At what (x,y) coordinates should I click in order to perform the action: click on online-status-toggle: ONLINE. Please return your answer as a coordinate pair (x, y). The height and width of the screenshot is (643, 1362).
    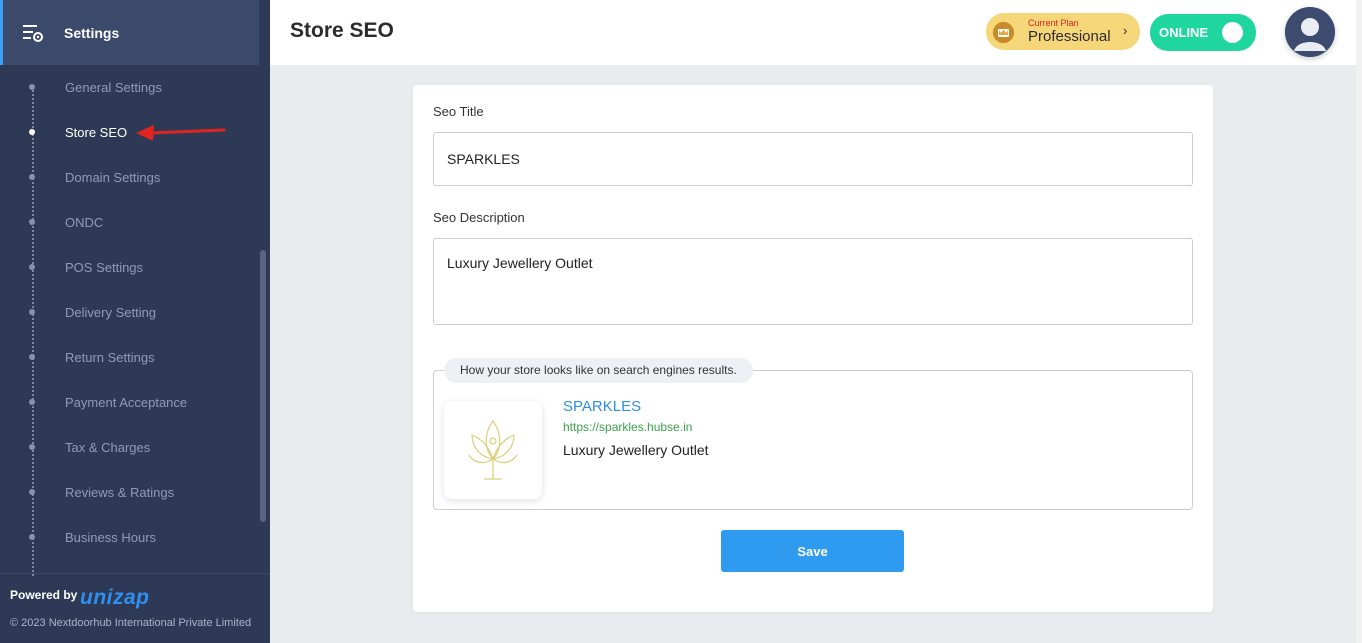
    Looking at the image, I should click on (1203, 32).